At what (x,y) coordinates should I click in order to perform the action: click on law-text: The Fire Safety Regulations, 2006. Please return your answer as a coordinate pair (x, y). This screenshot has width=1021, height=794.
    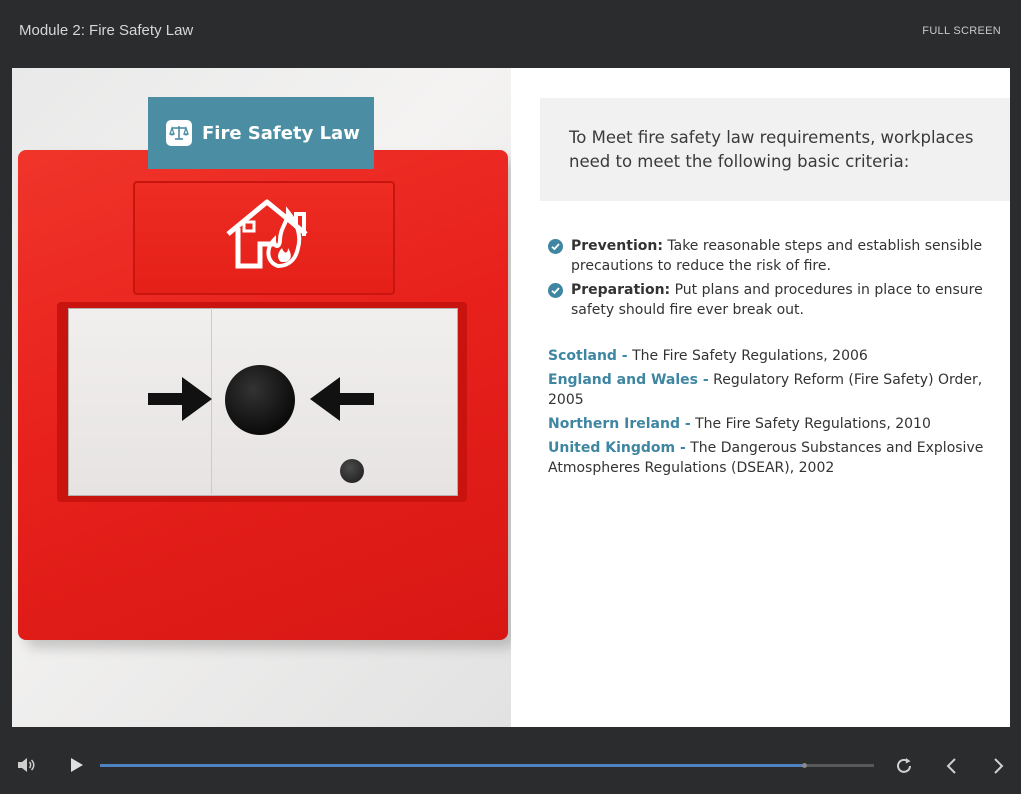
    Looking at the image, I should click on (747, 356).